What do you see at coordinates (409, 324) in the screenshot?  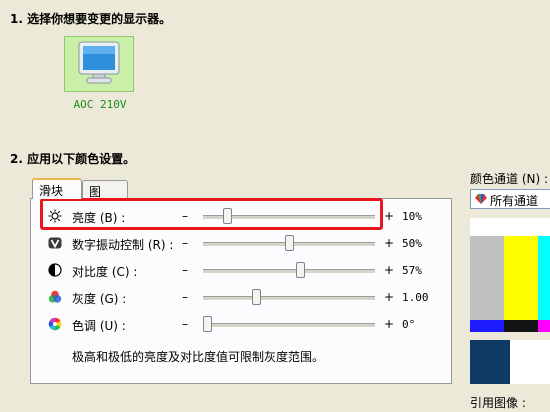 I see `slider-value: 0°` at bounding box center [409, 324].